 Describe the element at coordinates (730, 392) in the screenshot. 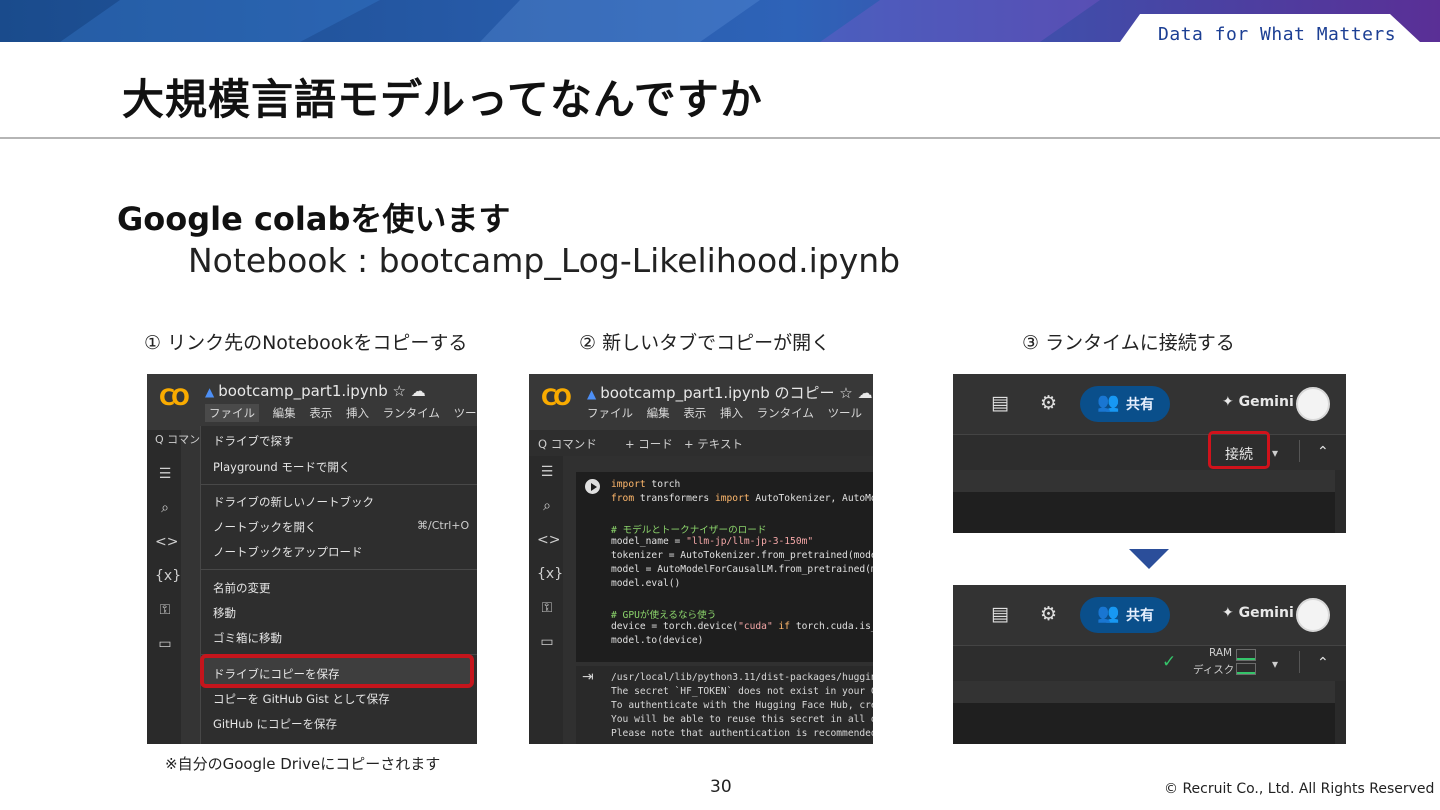

I see `notebook-filename: ▲ bootcamp_part1.ipynb のコピー ☆ ☁` at that location.